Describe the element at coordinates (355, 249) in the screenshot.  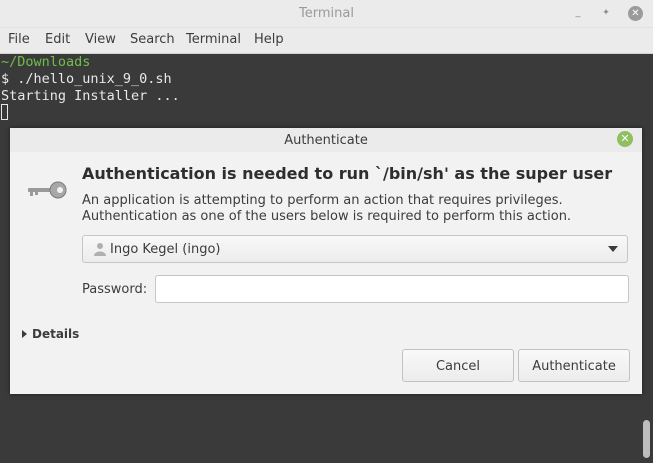
I see `user-select-dropdown: Ingo Kegel (ingo)` at that location.